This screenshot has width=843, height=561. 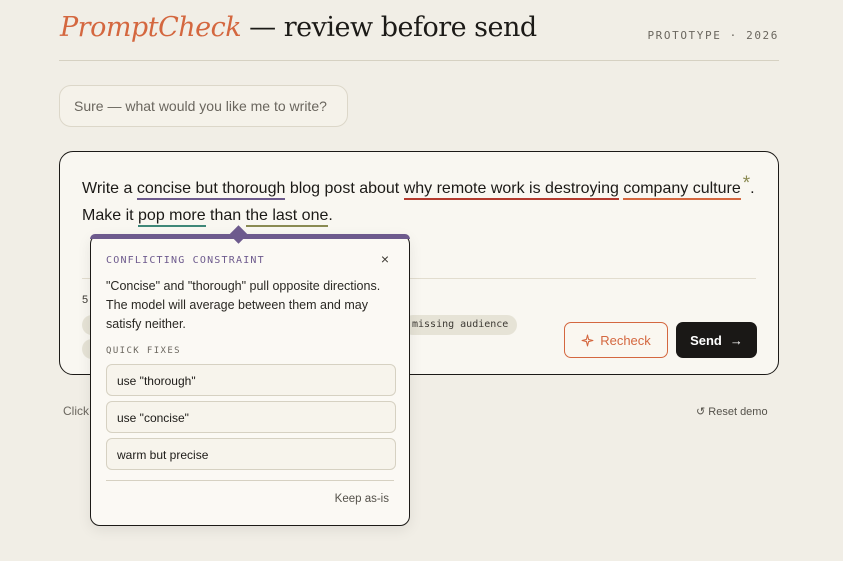 What do you see at coordinates (203, 106) in the screenshot?
I see `assistant-message: Sure — what would you like me to write?` at bounding box center [203, 106].